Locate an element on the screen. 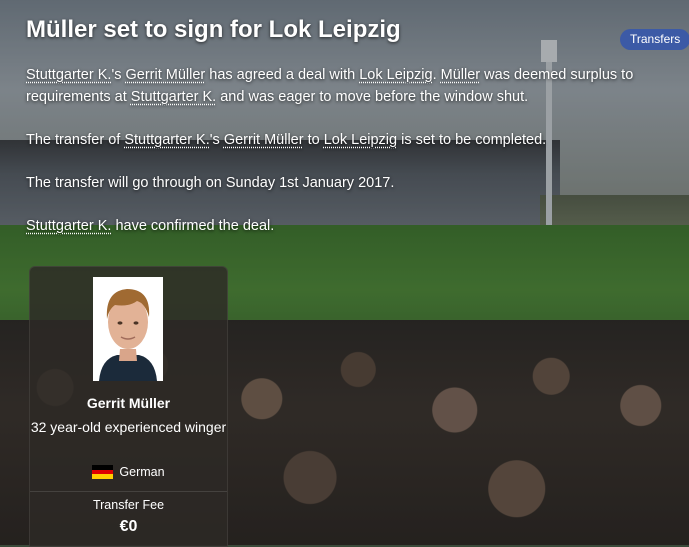  card-divider is located at coordinates (128, 491).